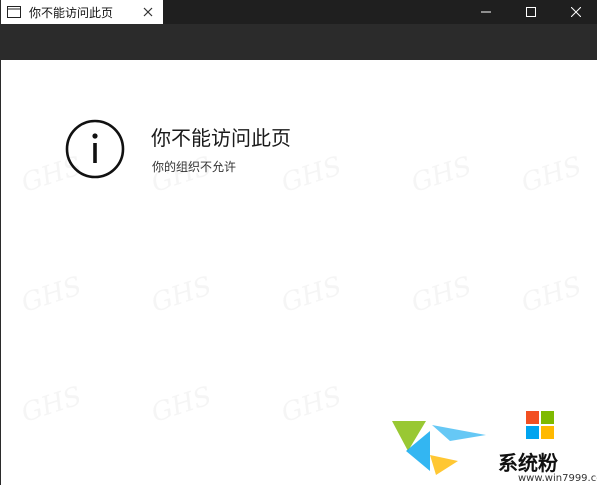 This screenshot has width=597, height=485. Describe the element at coordinates (528, 463) in the screenshot. I see `brand-logo-text: 系统粉` at that location.